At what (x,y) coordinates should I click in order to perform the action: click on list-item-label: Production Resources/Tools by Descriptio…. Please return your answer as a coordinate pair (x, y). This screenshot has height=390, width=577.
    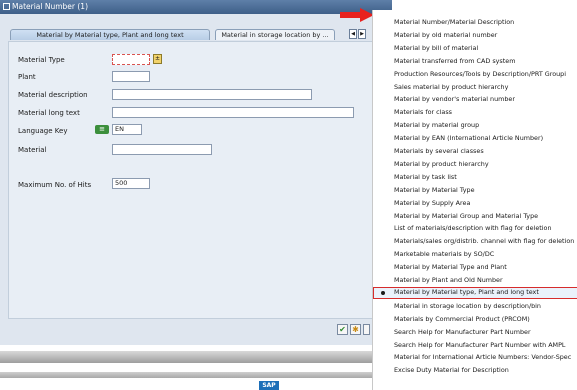
    Looking at the image, I should click on (480, 73).